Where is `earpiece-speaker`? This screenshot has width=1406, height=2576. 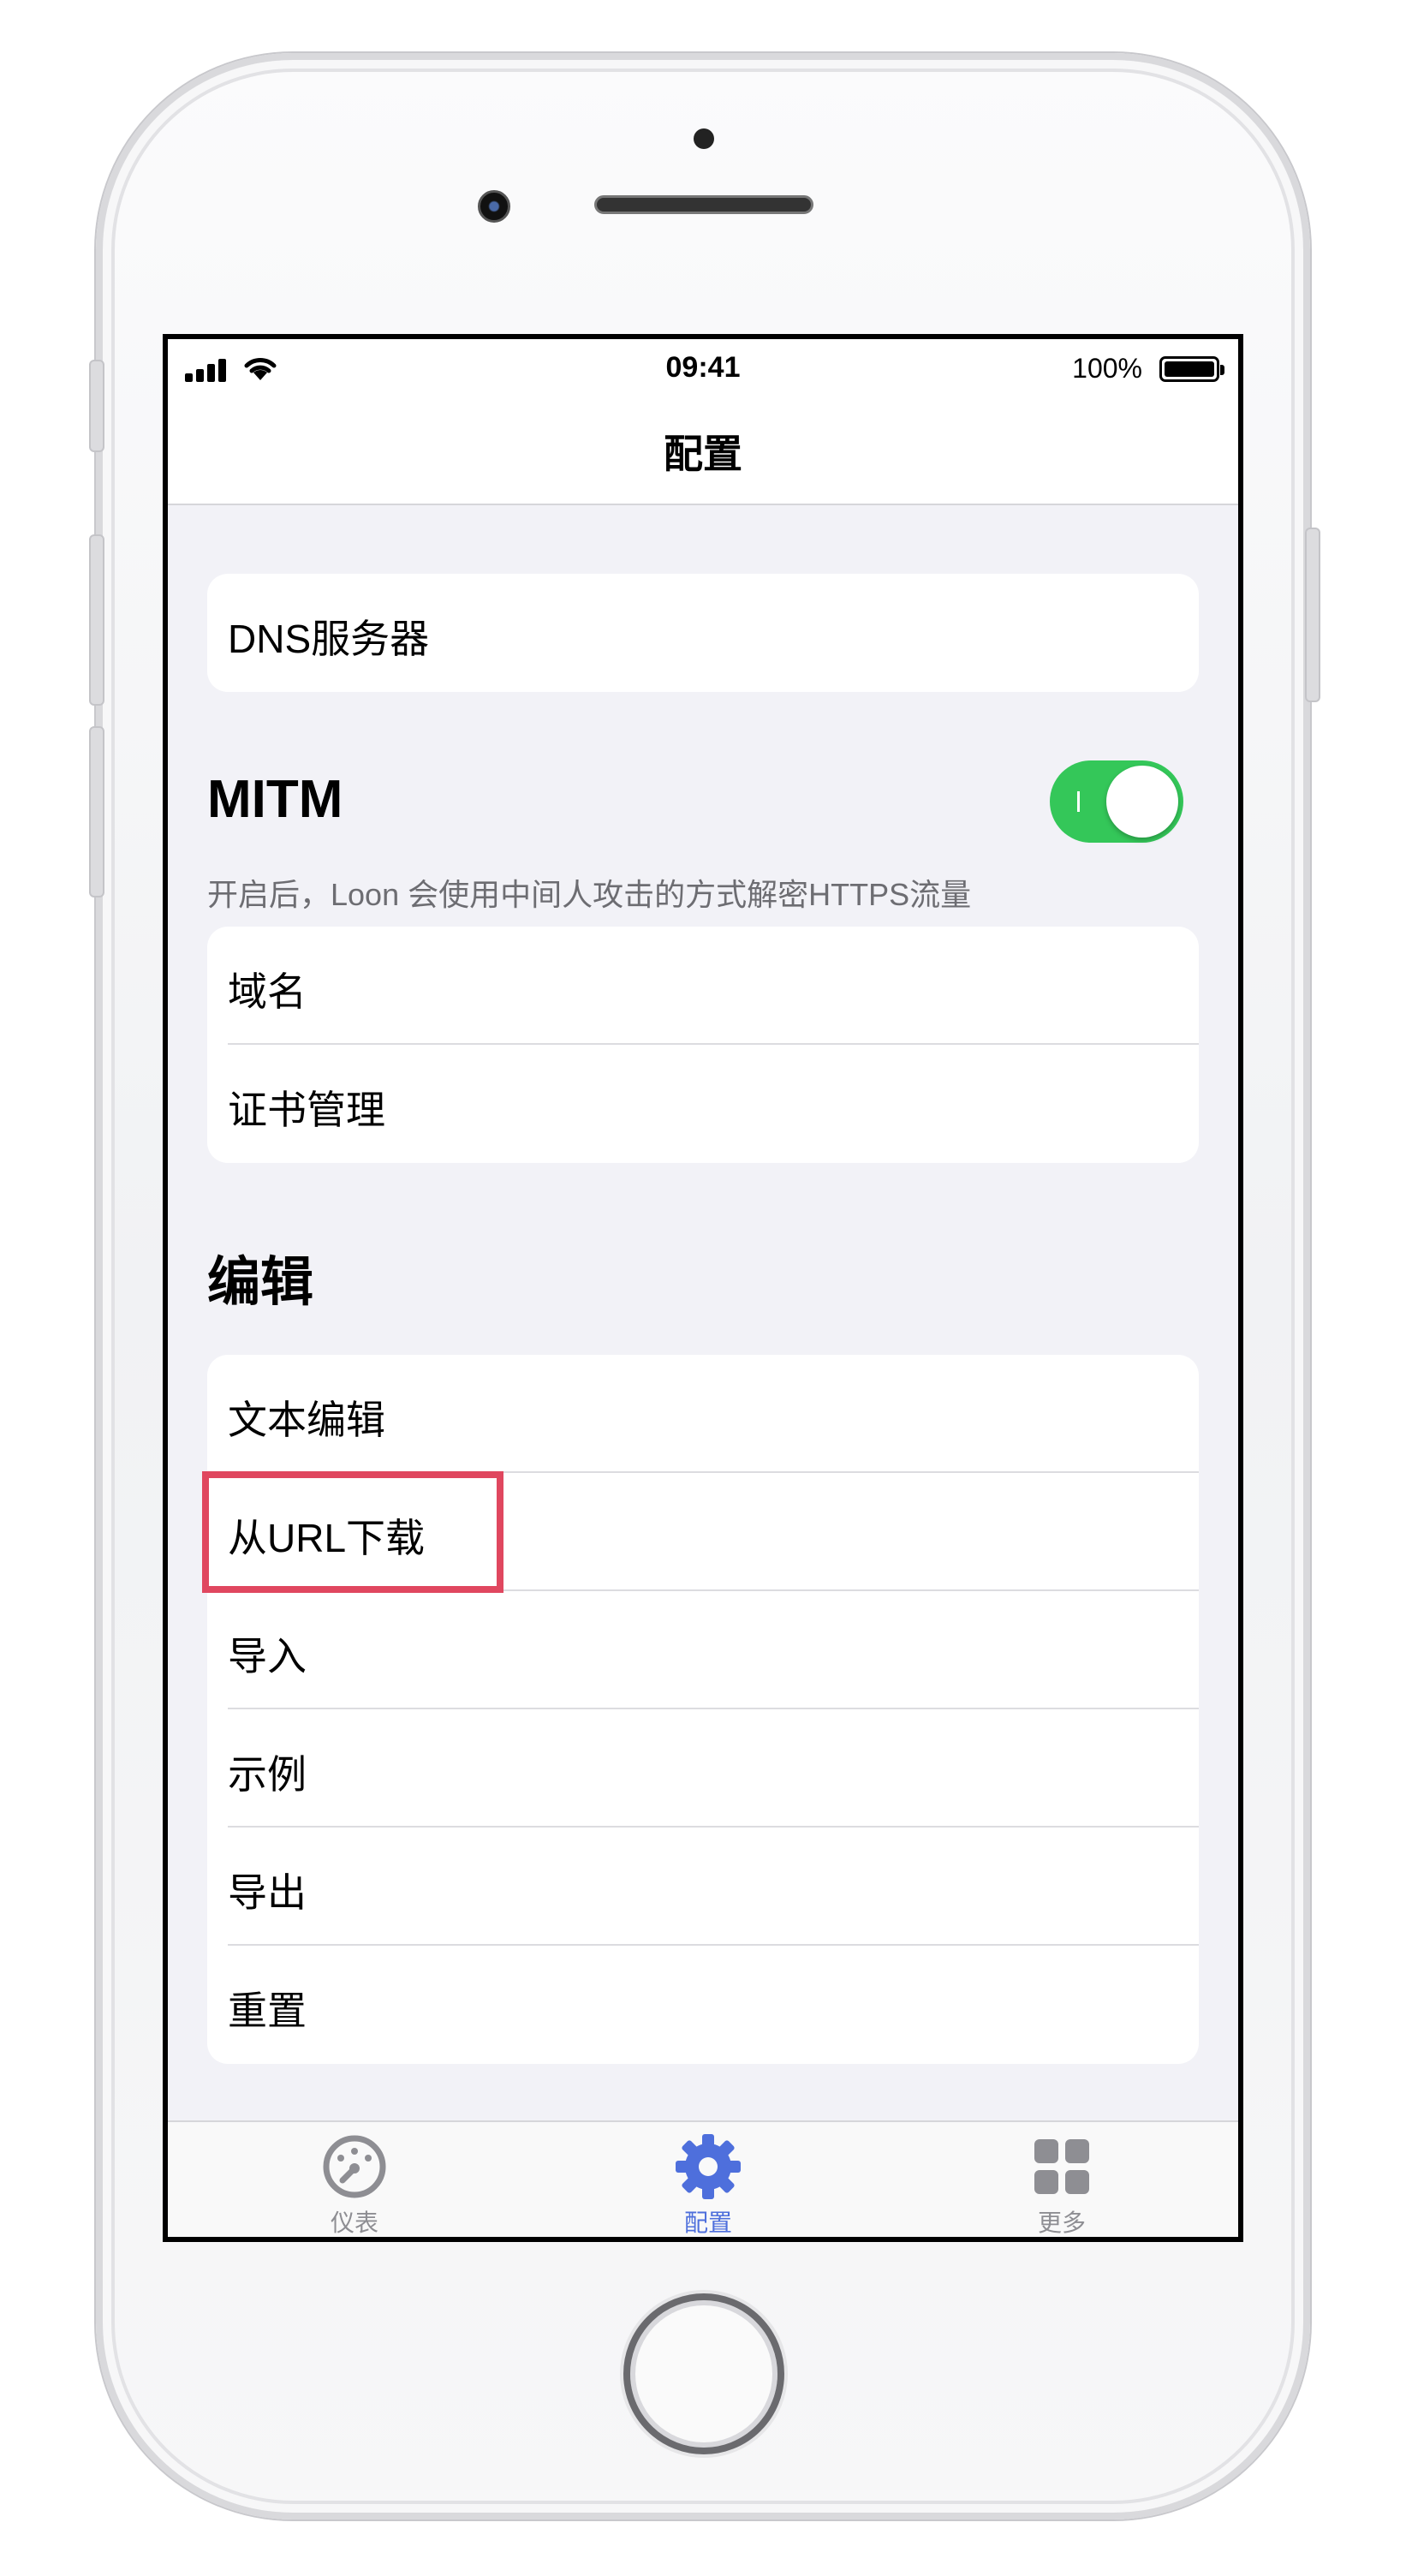 earpiece-speaker is located at coordinates (703, 204).